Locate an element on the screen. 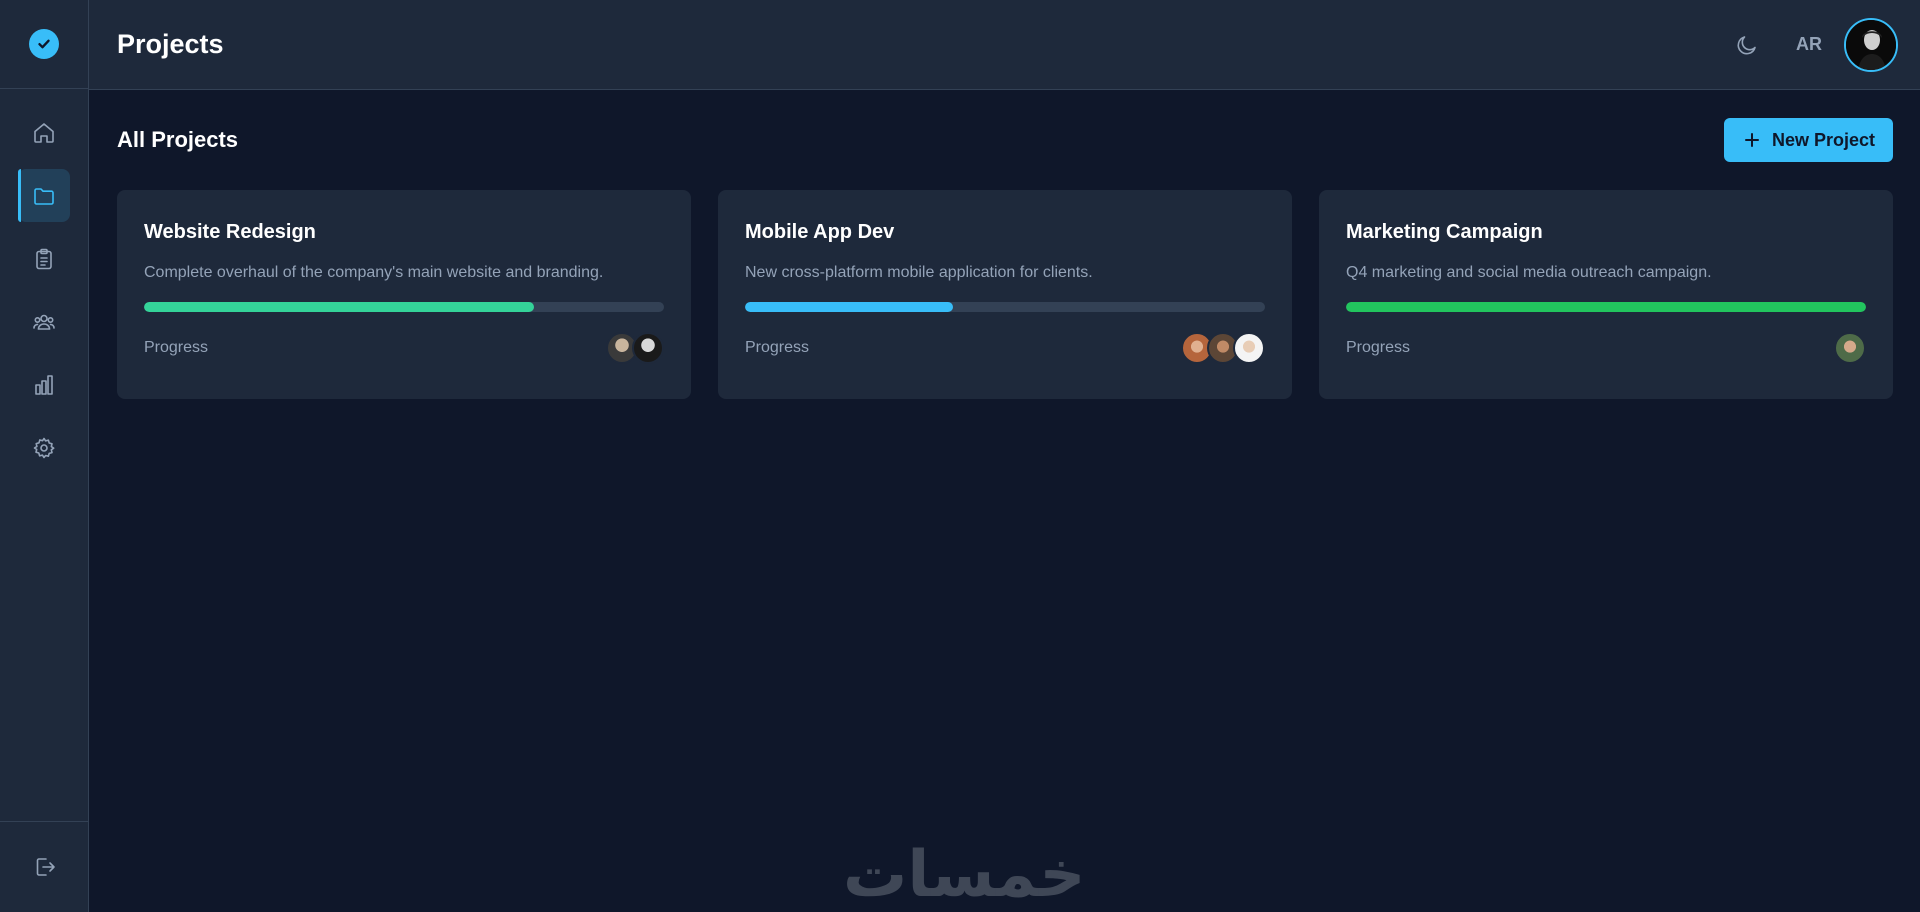 The height and width of the screenshot is (912, 1920). sidebar-item-tasks is located at coordinates (44, 258).